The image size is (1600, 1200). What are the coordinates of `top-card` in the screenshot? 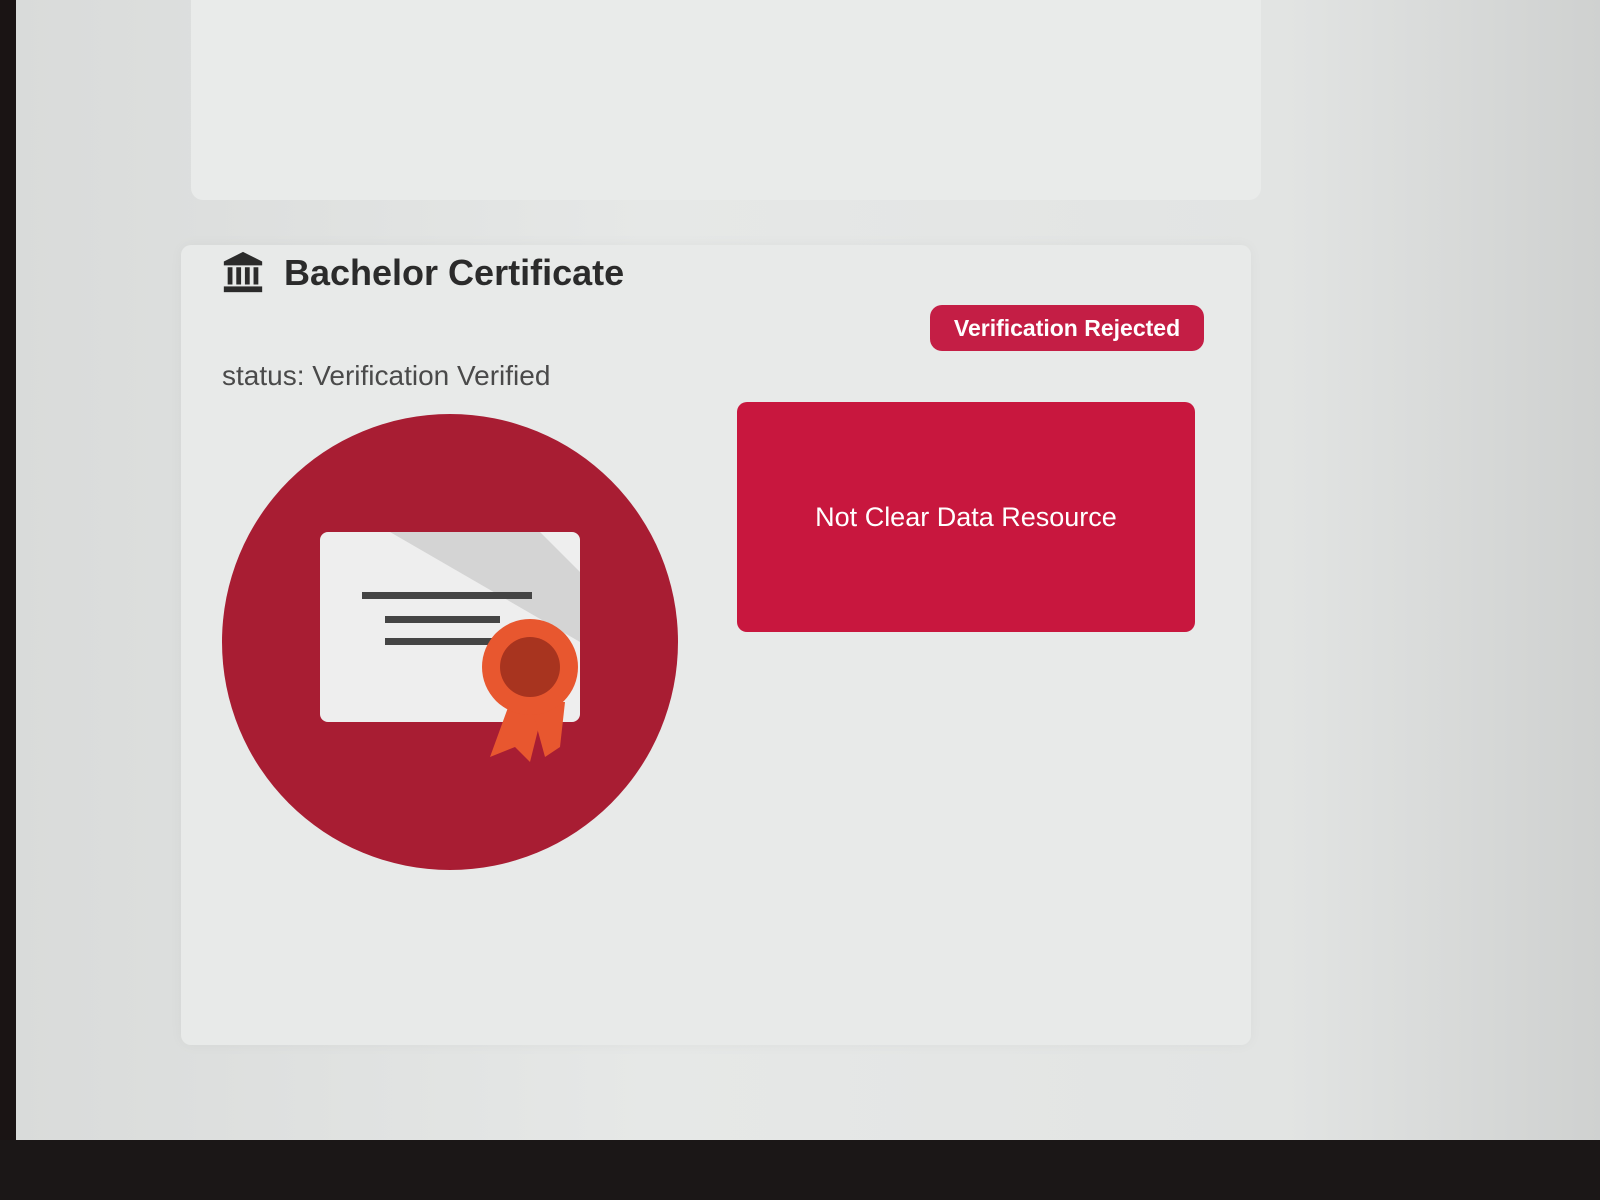 It's located at (726, 100).